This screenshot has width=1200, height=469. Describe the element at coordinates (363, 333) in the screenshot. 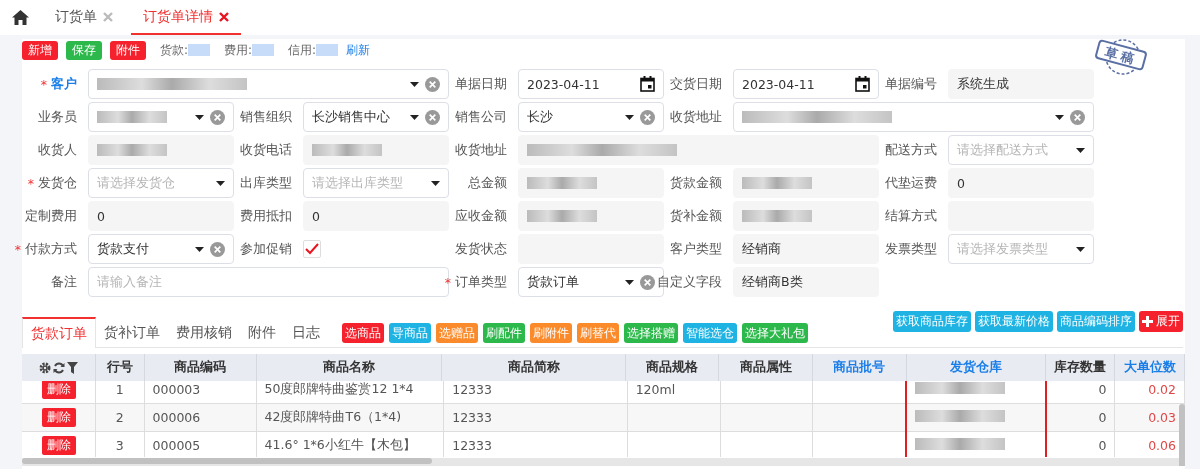

I see `action-button: 选商品` at that location.